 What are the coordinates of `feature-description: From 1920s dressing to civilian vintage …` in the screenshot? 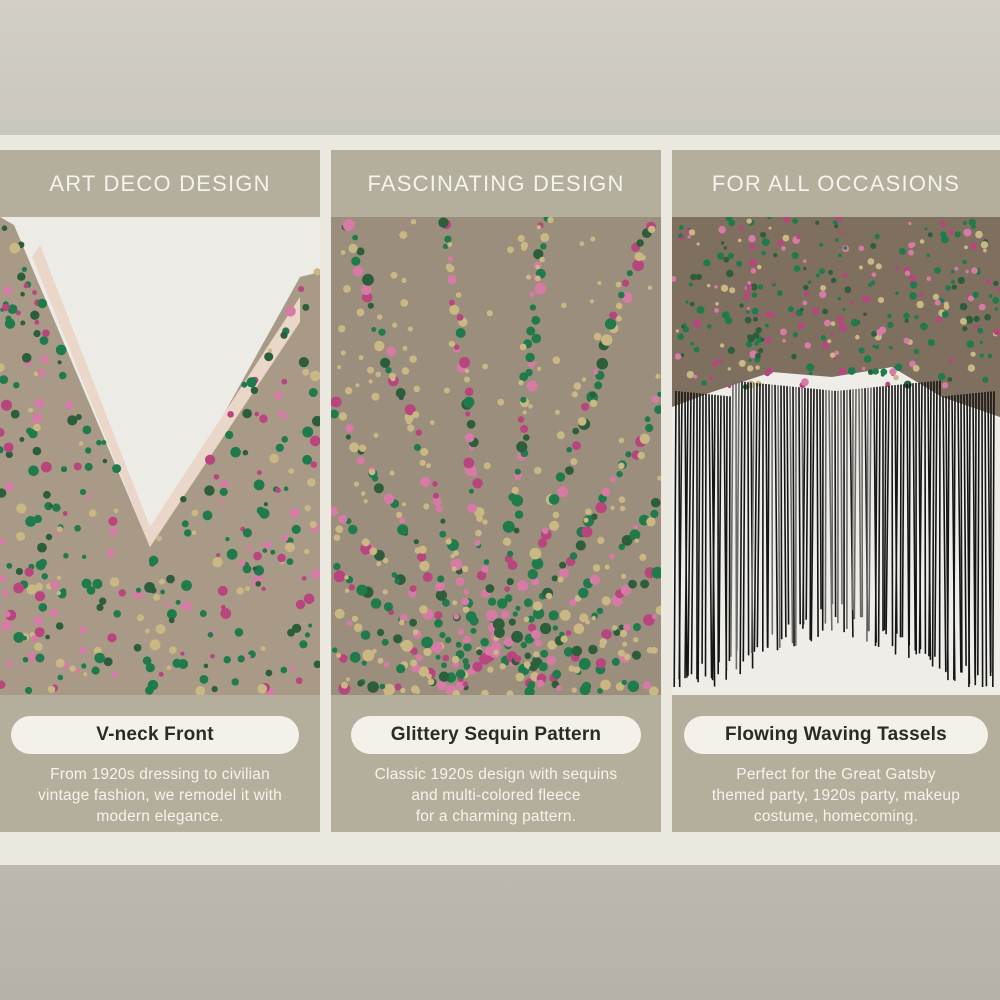 It's located at (160, 795).